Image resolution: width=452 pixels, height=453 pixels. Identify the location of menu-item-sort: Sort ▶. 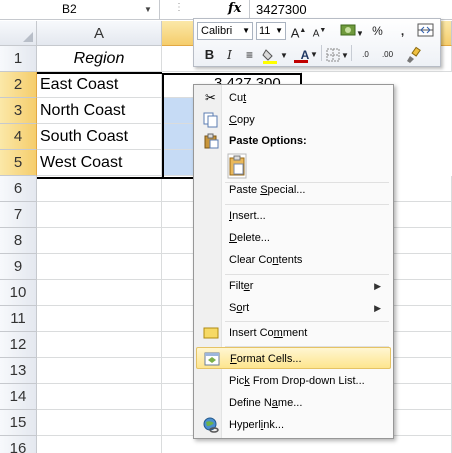
(293, 308).